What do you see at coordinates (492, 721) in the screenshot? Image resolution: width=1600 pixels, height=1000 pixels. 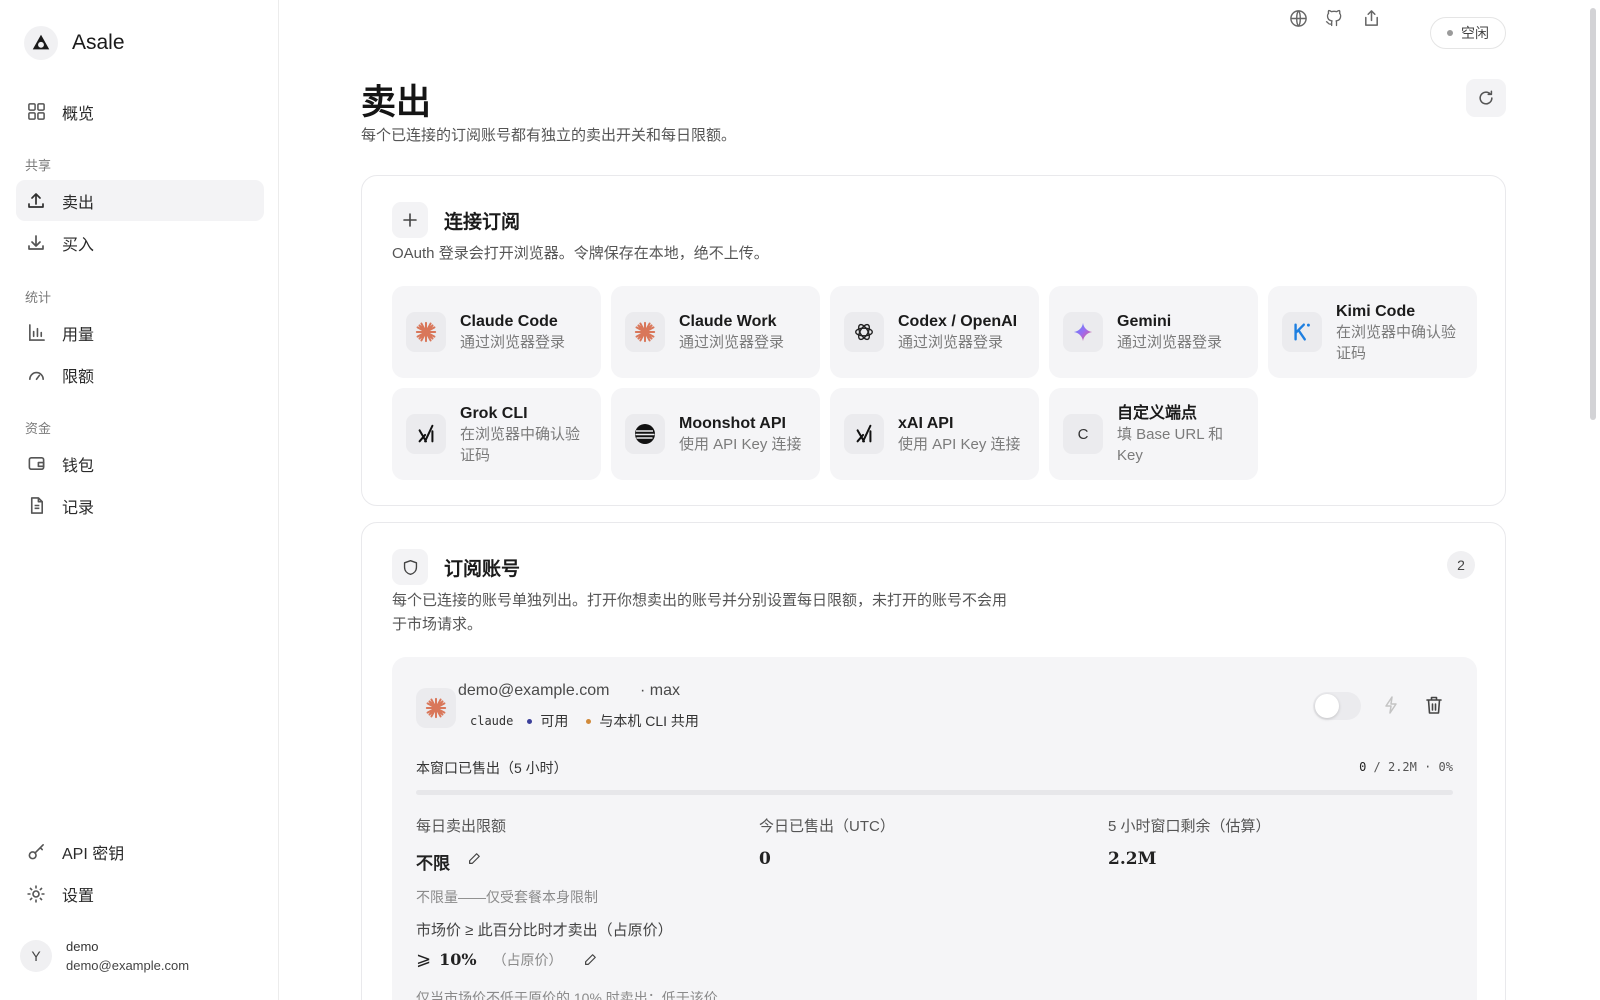 I see `provider-tag: claude` at bounding box center [492, 721].